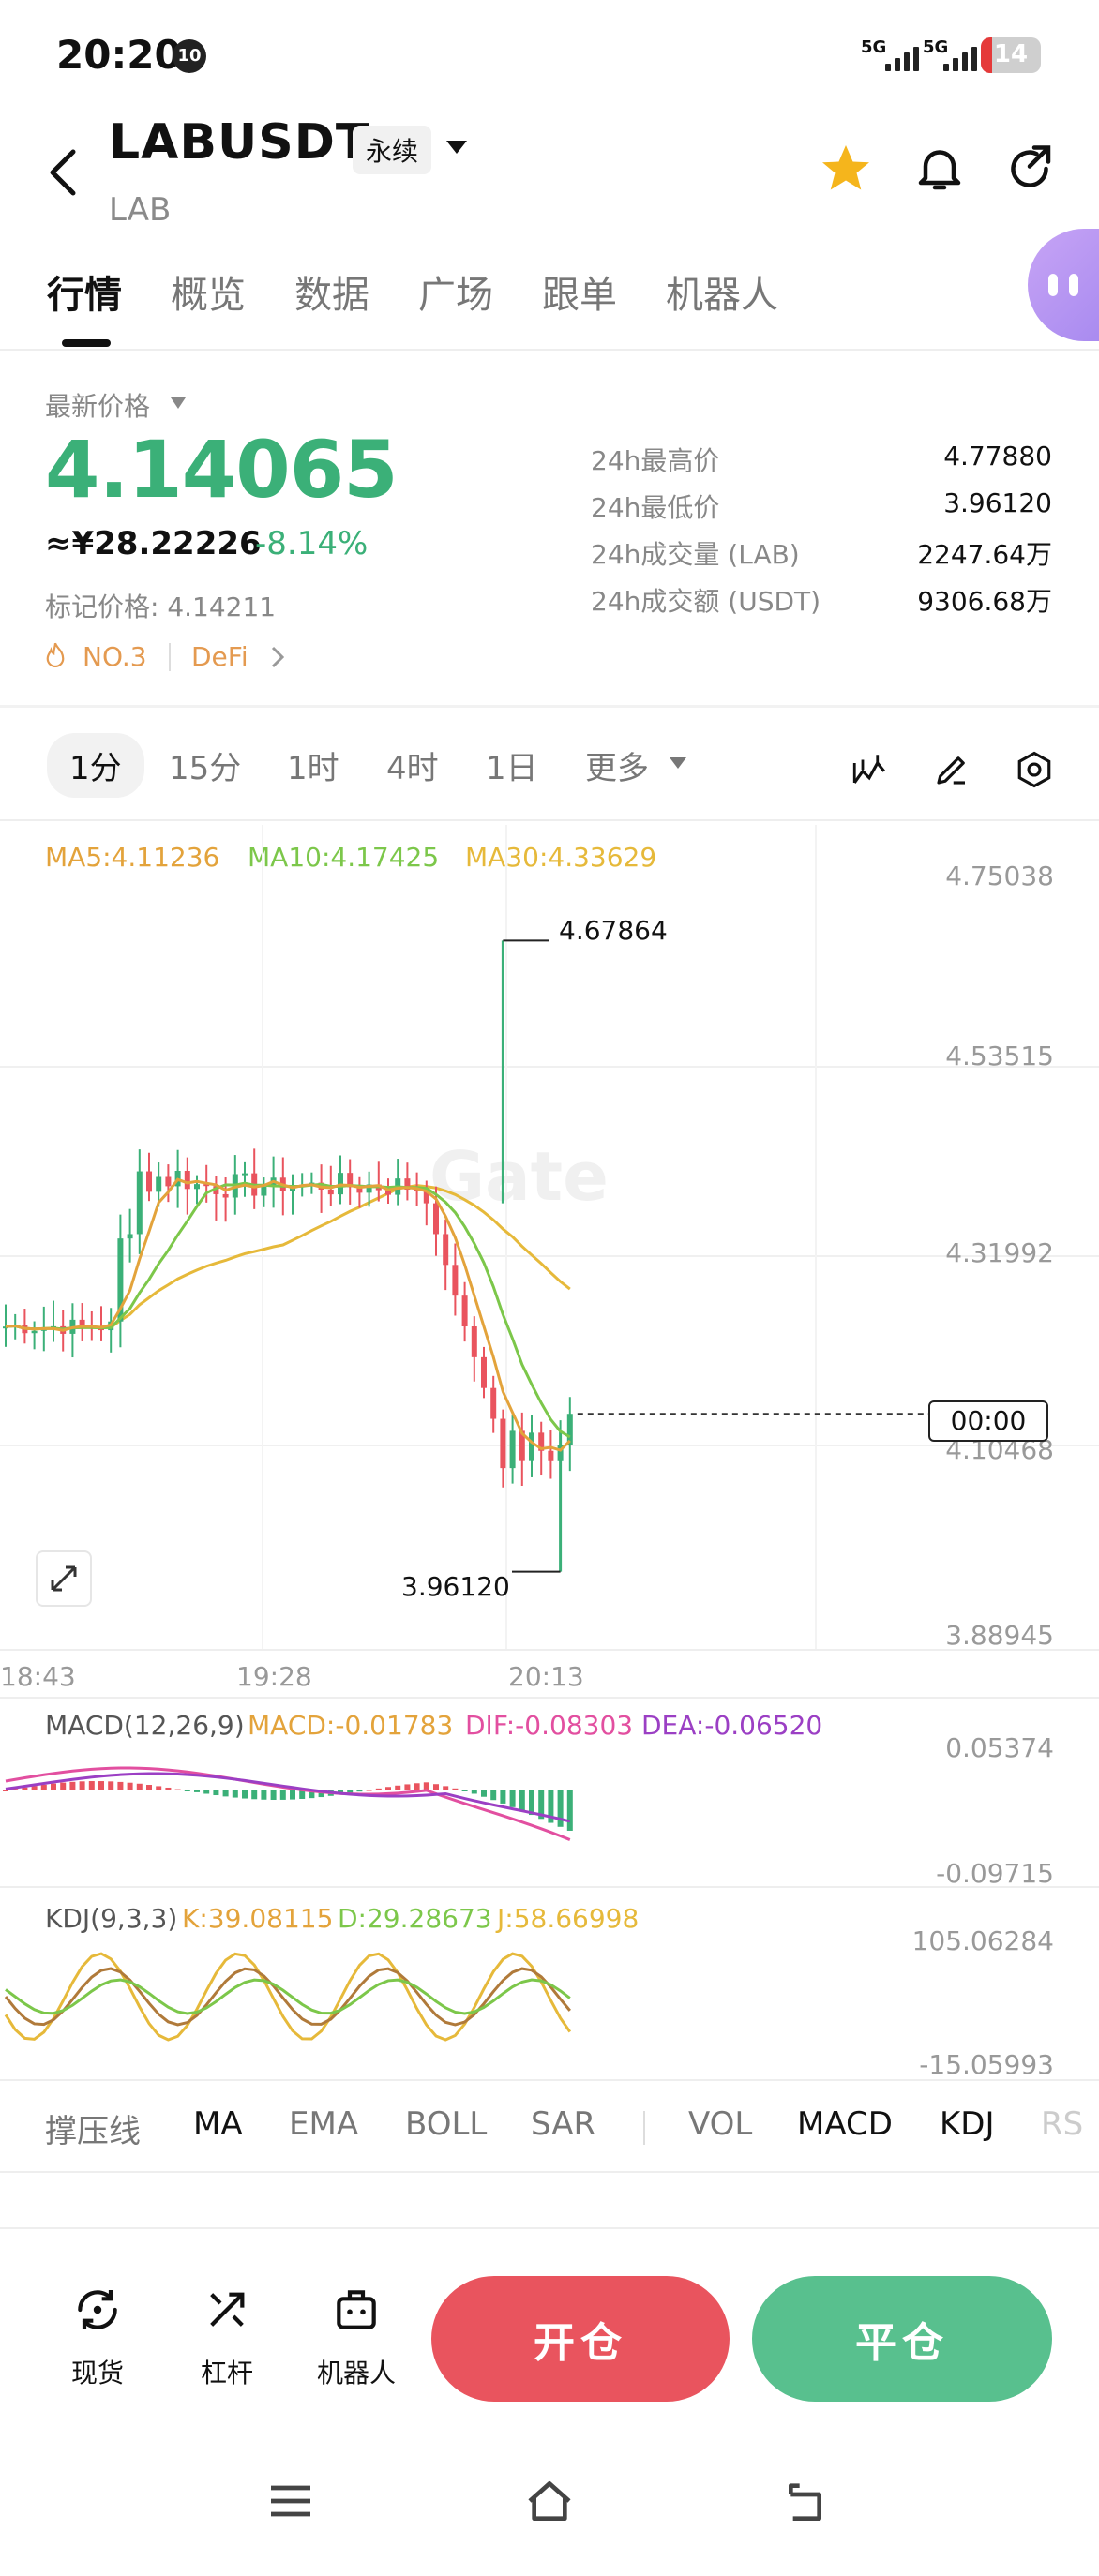  What do you see at coordinates (313, 765) in the screenshot?
I see `interval-1h: 1时` at bounding box center [313, 765].